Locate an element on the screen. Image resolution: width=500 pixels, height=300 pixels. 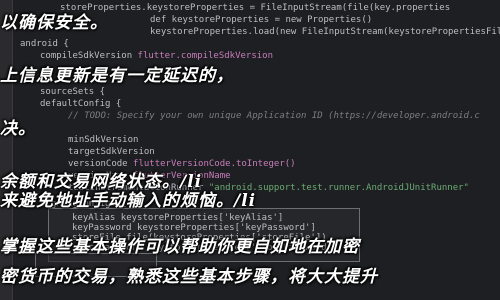
overlay-line-6: 掌握这些基本操作可以帮助你更自如地在加密 is located at coordinates (180, 247).